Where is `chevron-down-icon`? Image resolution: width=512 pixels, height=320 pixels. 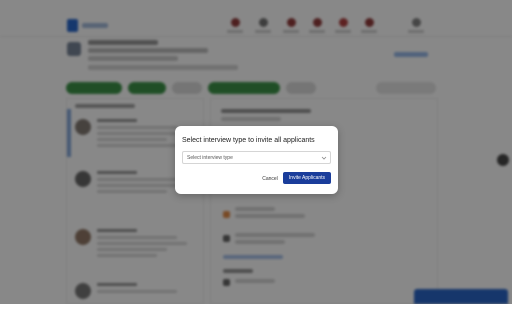
chevron-down-icon is located at coordinates (324, 158).